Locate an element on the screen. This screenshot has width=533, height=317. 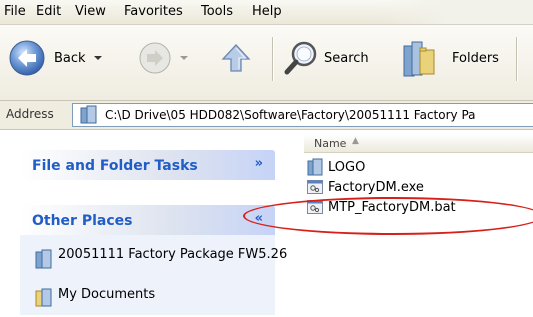
forward-dropdown-icon is located at coordinates (184, 58).